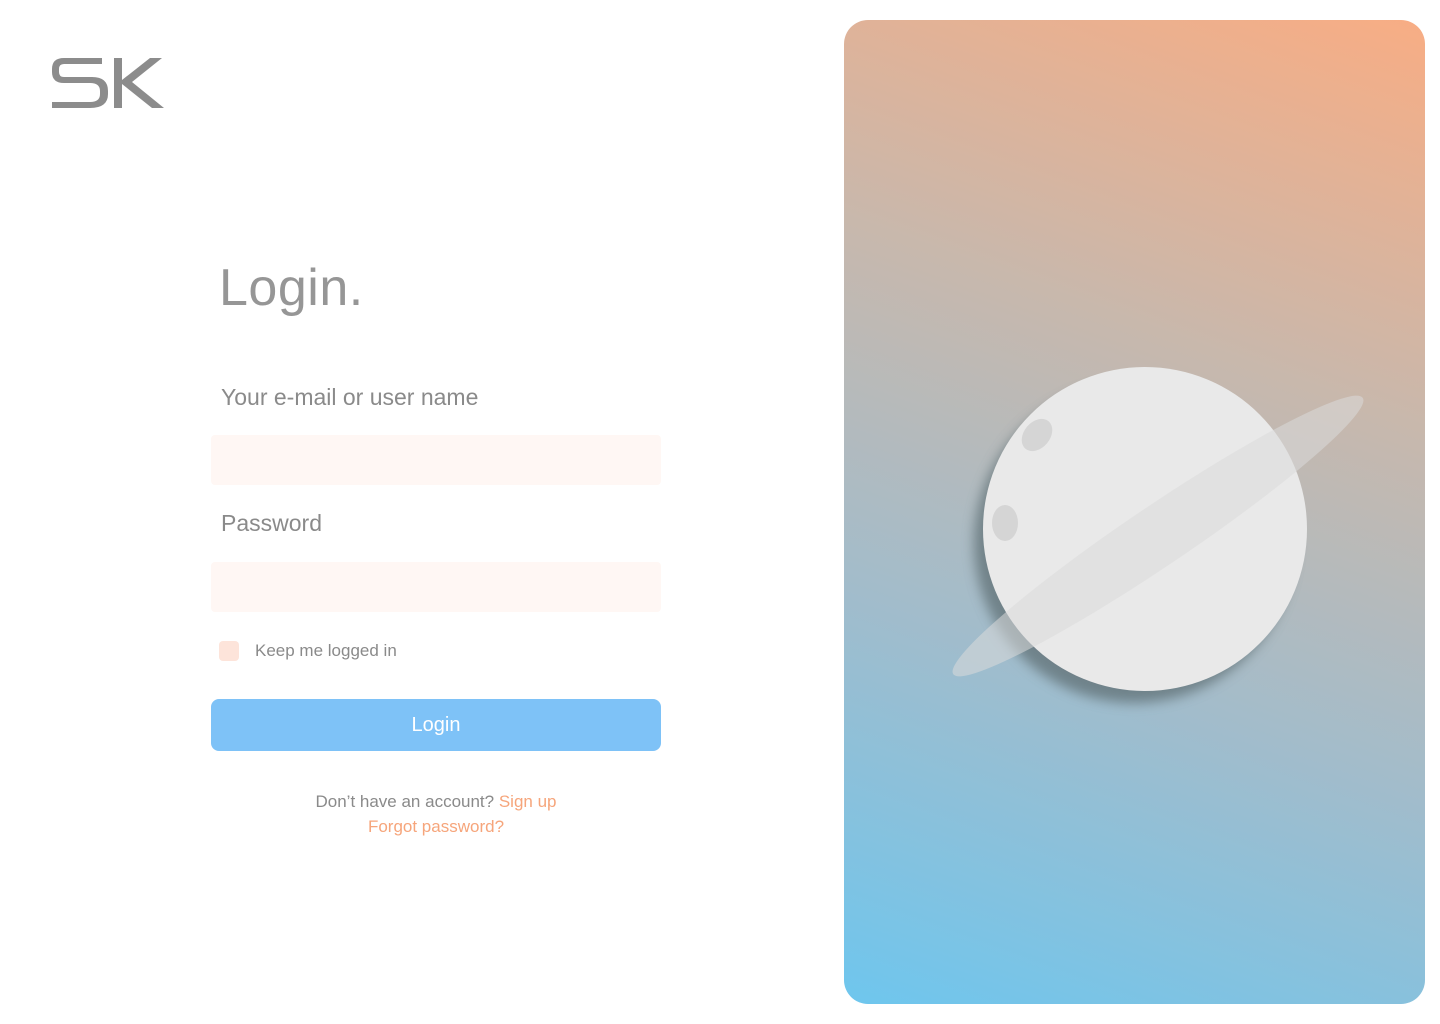  Describe the element at coordinates (436, 460) in the screenshot. I see `email-field` at that location.